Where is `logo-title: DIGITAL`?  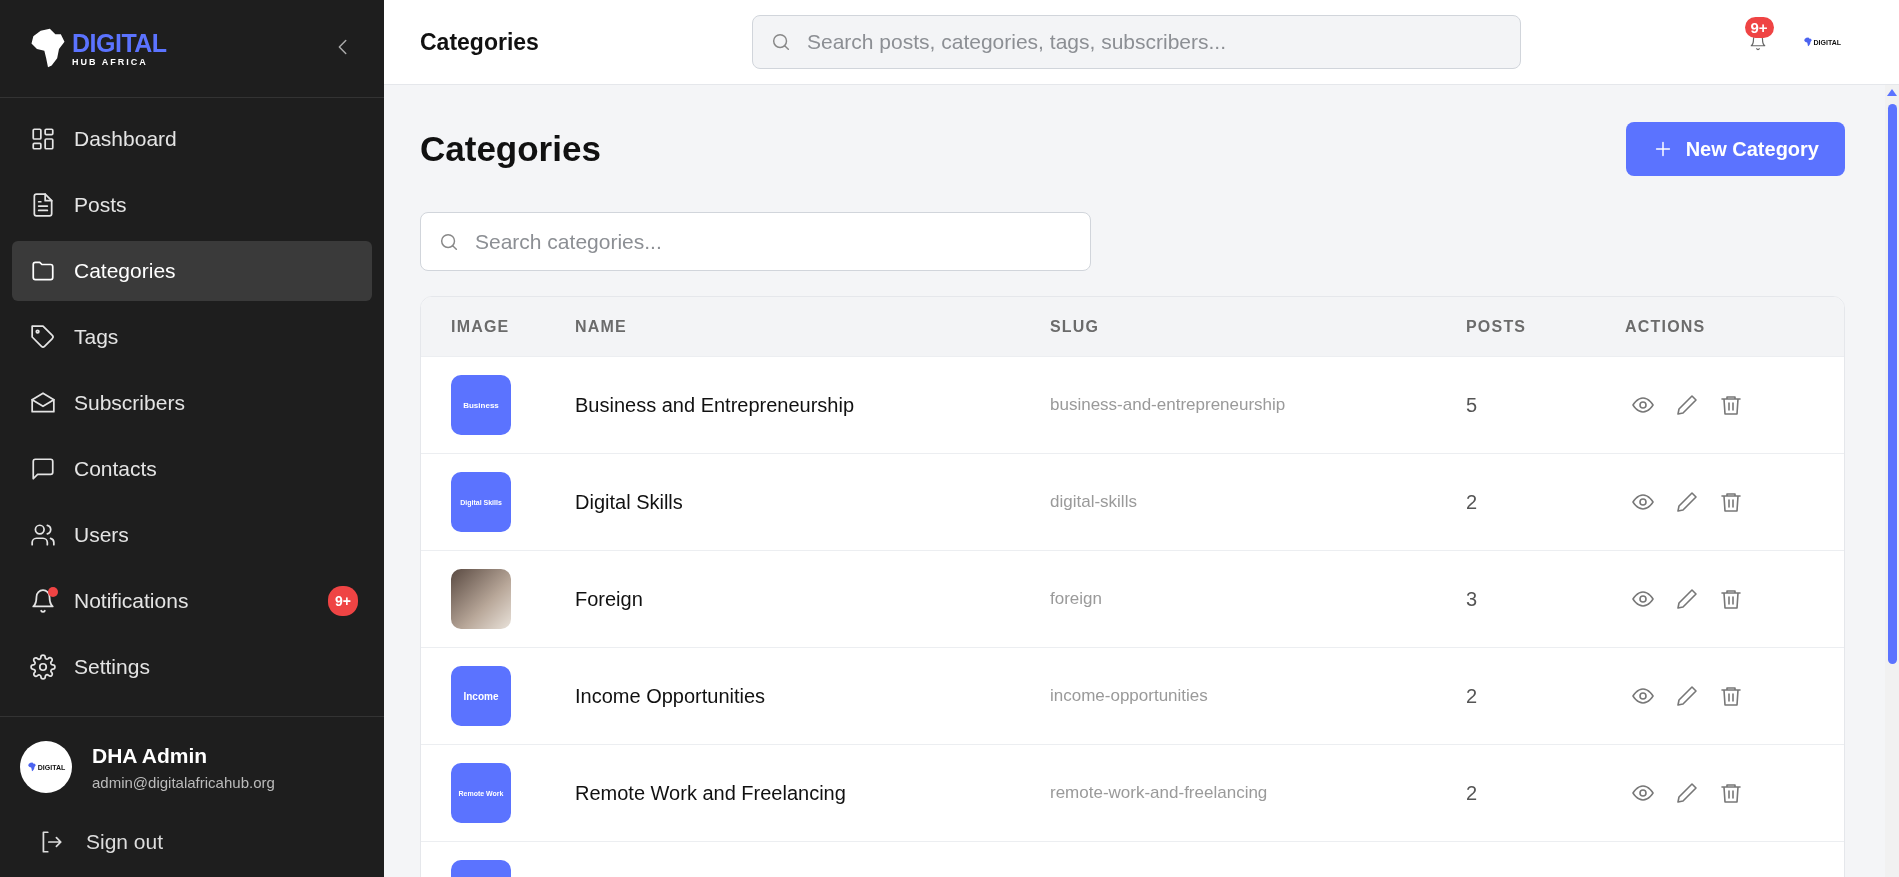 logo-title: DIGITAL is located at coordinates (119, 43).